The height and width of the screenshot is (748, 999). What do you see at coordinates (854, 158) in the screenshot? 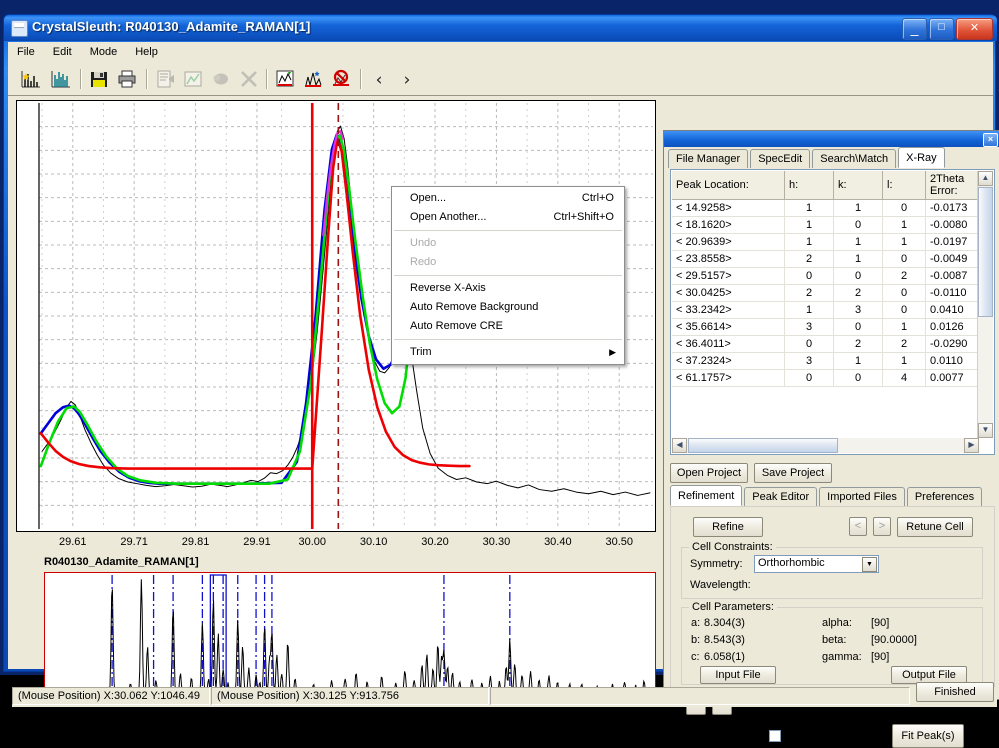
I see `tab-search-match: Search\Match` at bounding box center [854, 158].